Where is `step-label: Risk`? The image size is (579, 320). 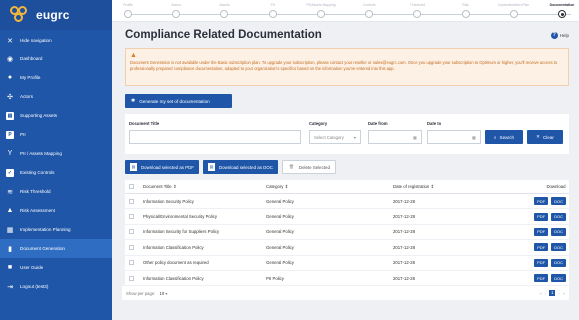 step-label: Risk is located at coordinates (465, 5).